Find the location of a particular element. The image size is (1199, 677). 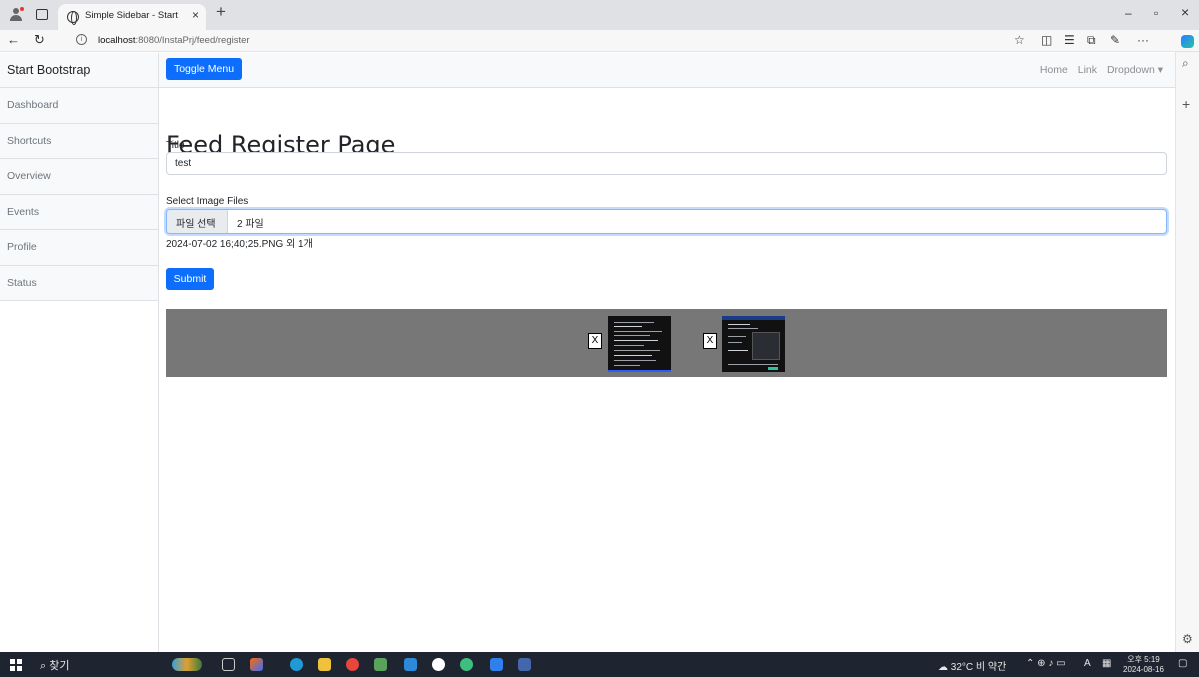

windows-start-icon is located at coordinates (16, 665).